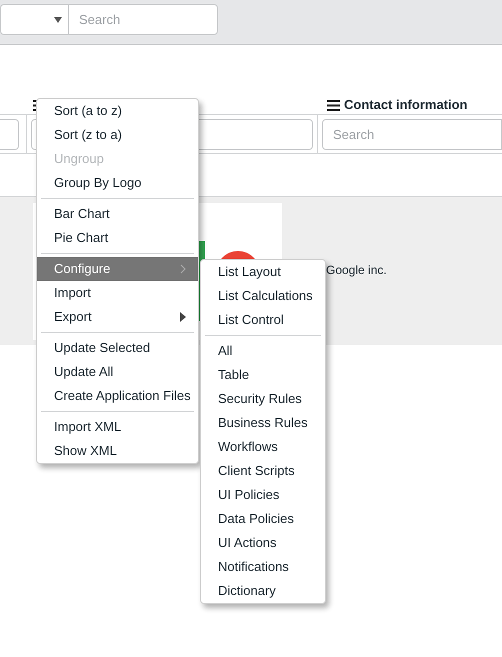 The width and height of the screenshot is (502, 657). Describe the element at coordinates (34, 19) in the screenshot. I see `dropdown` at that location.